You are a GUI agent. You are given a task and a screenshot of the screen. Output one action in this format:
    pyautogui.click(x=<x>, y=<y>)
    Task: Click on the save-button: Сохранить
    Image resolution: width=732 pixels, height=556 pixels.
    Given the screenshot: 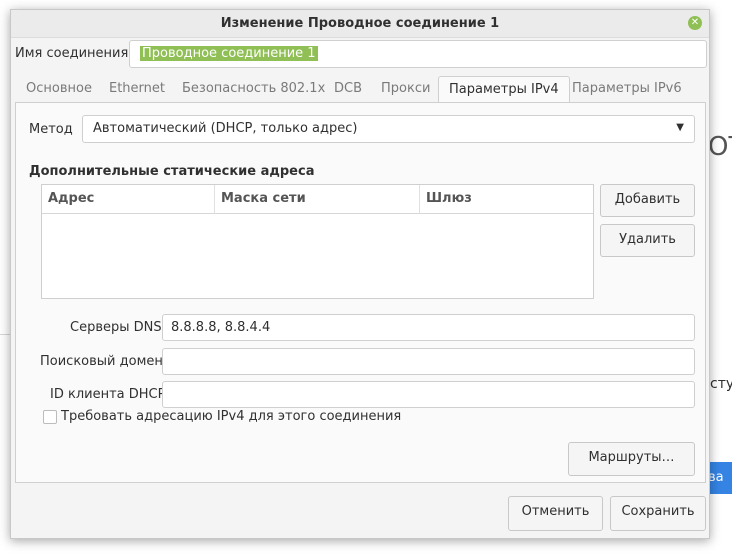 What is the action you would take?
    pyautogui.click(x=658, y=513)
    